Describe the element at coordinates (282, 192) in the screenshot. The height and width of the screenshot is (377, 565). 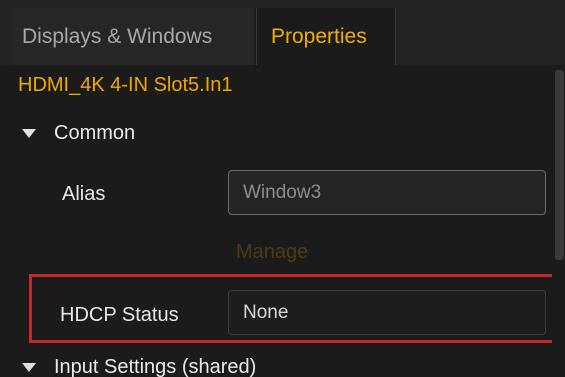
I see `alias-value: Window3` at that location.